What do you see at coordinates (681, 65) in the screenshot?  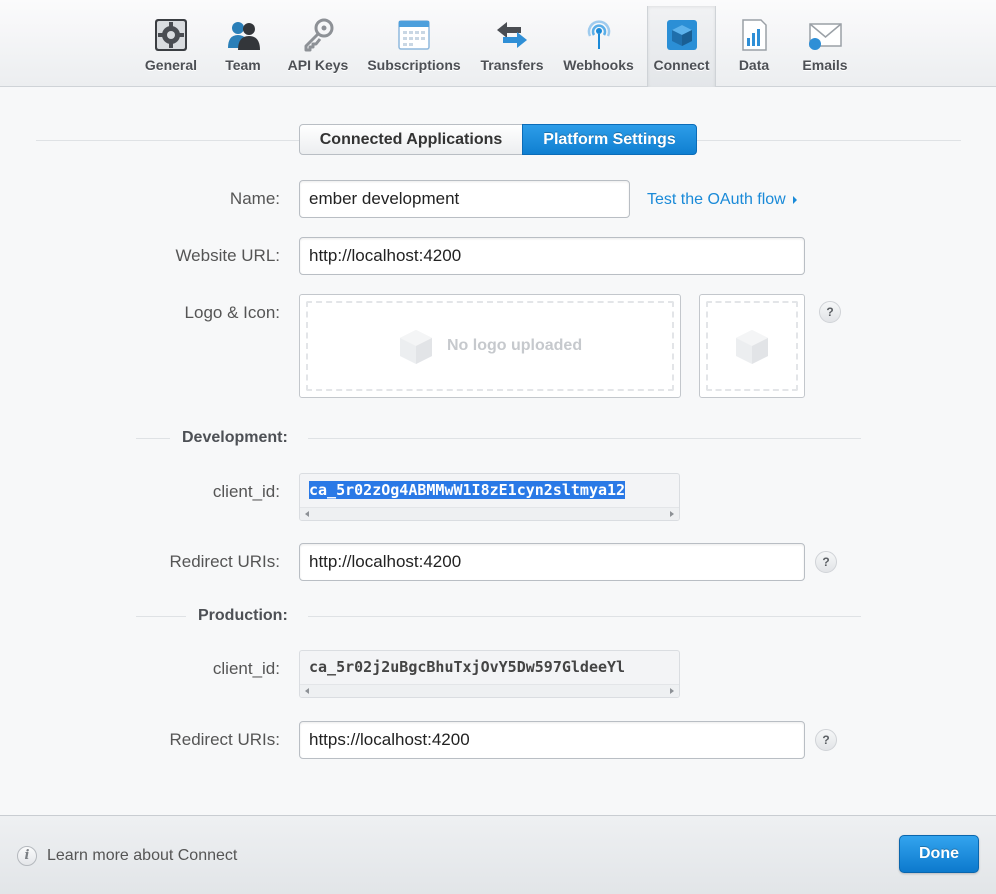 I see `nav-label: Connect` at bounding box center [681, 65].